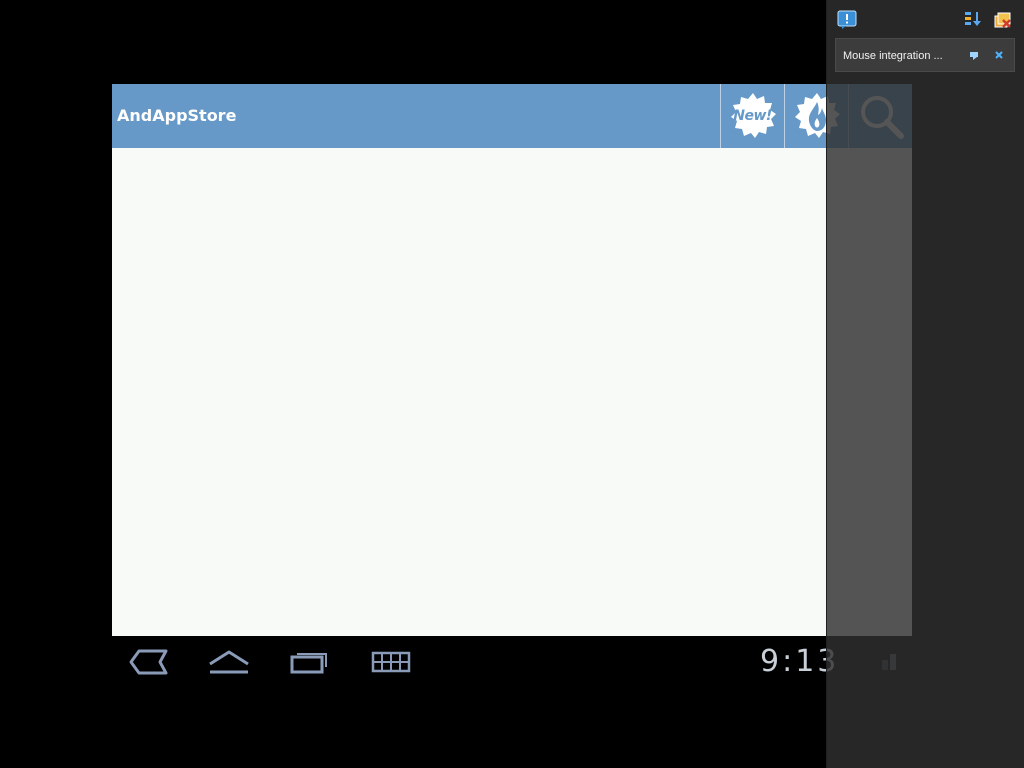  I want to click on clear-all-icon, so click(1003, 20).